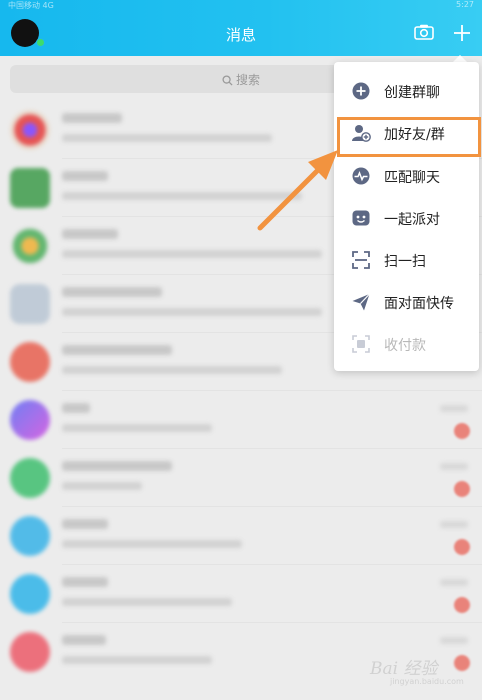 This screenshot has height=700, width=482. Describe the element at coordinates (412, 93) in the screenshot. I see `menu-item-label: 创建群聊` at that location.